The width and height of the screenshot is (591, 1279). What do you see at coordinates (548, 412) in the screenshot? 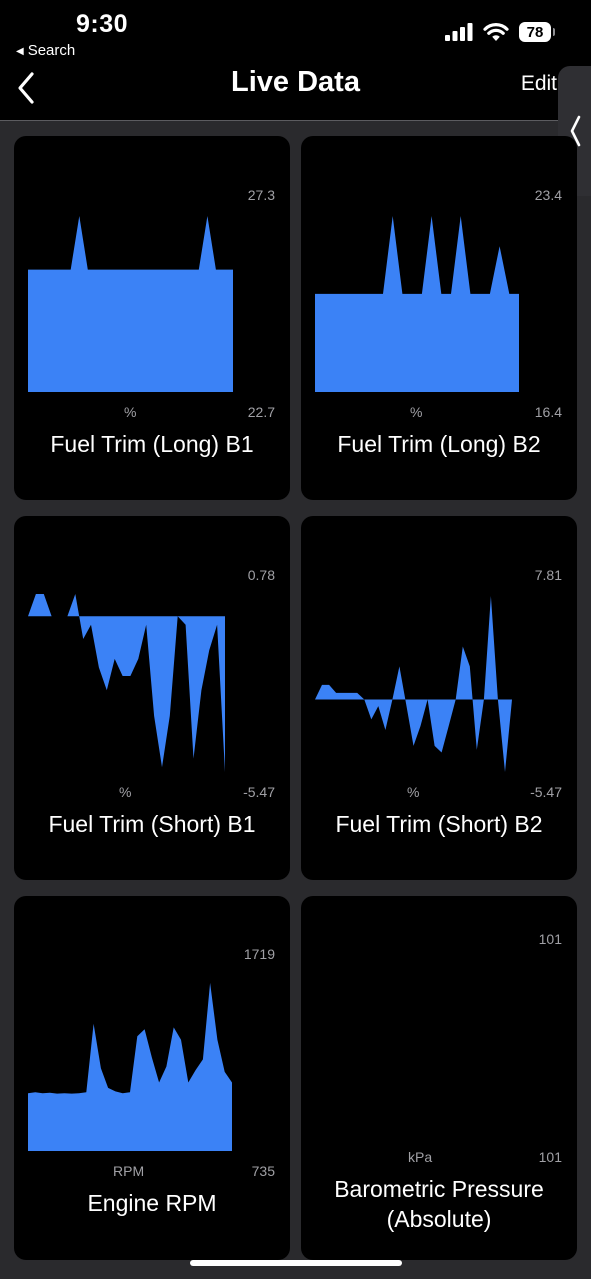
I see `min-value: 16.4` at bounding box center [548, 412].